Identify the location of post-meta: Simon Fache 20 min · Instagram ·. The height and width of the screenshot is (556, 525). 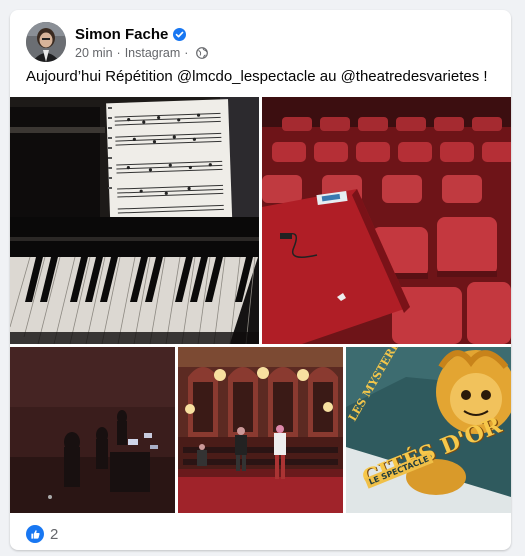
(142, 42).